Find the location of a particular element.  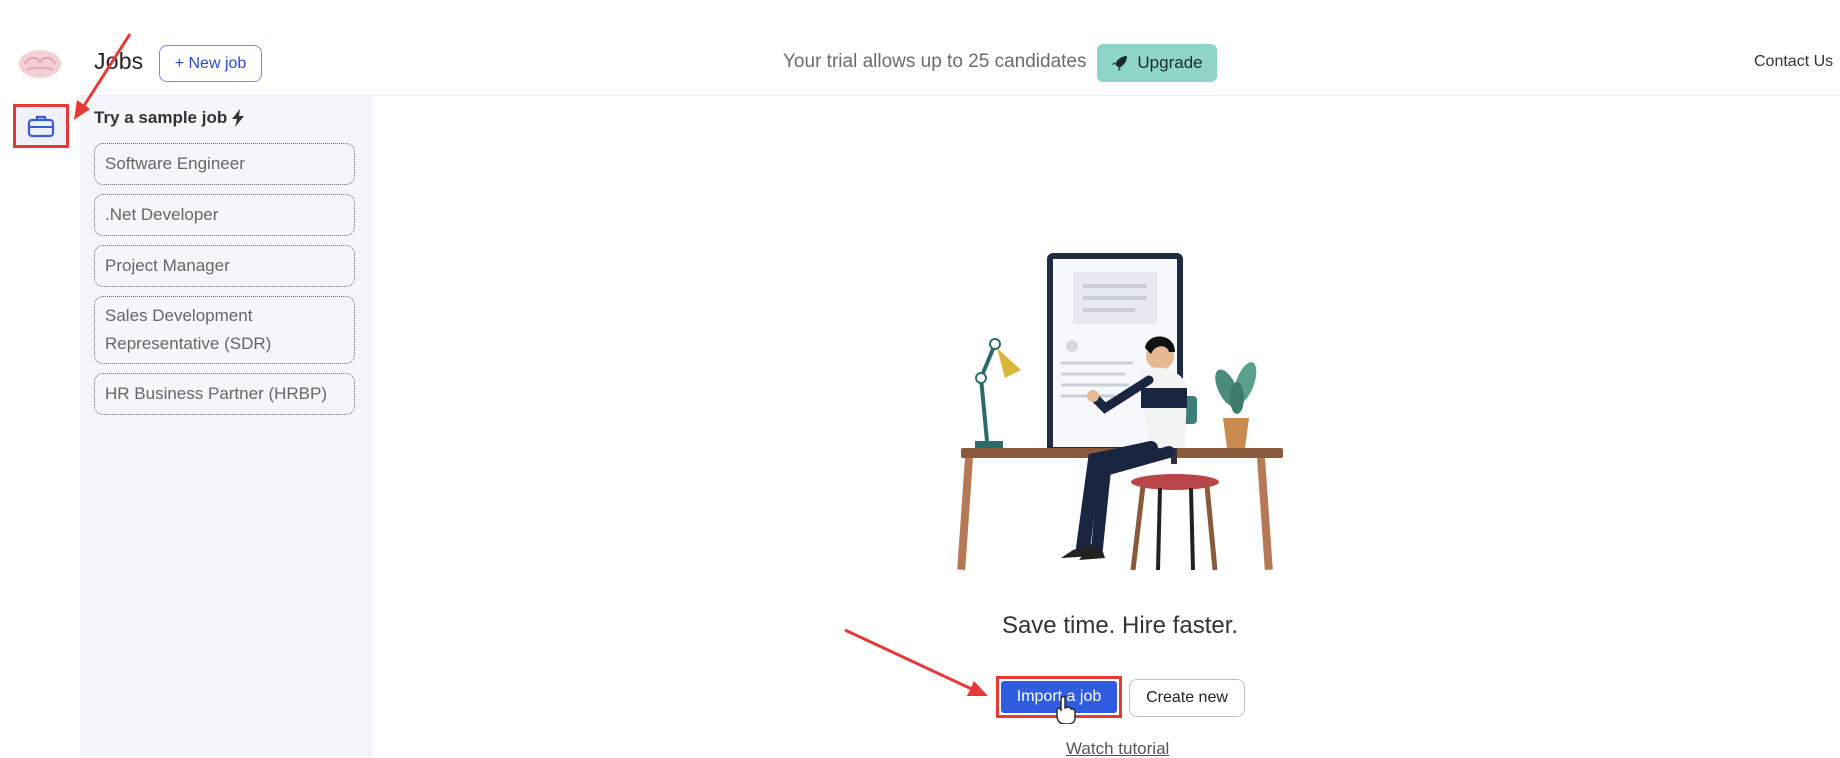

page-title: Jobs is located at coordinates (119, 61).